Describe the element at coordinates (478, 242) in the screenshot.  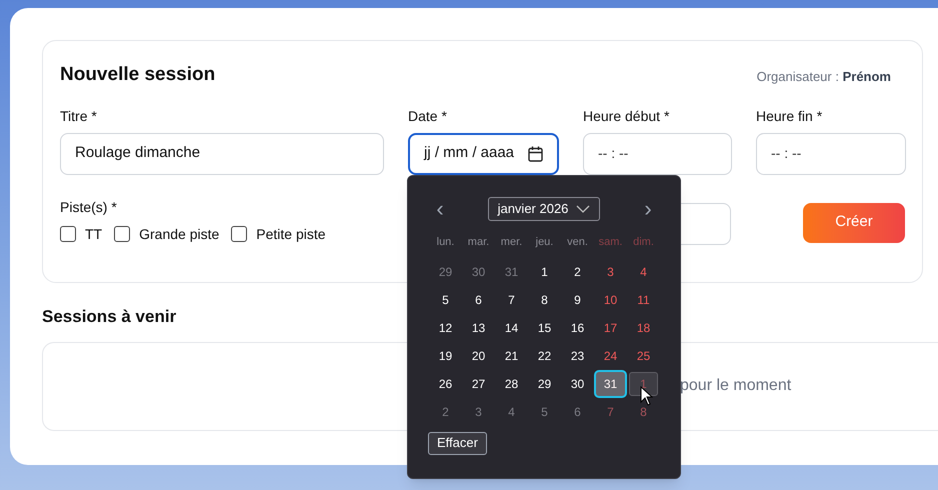
I see `weekday-label: mar.` at that location.